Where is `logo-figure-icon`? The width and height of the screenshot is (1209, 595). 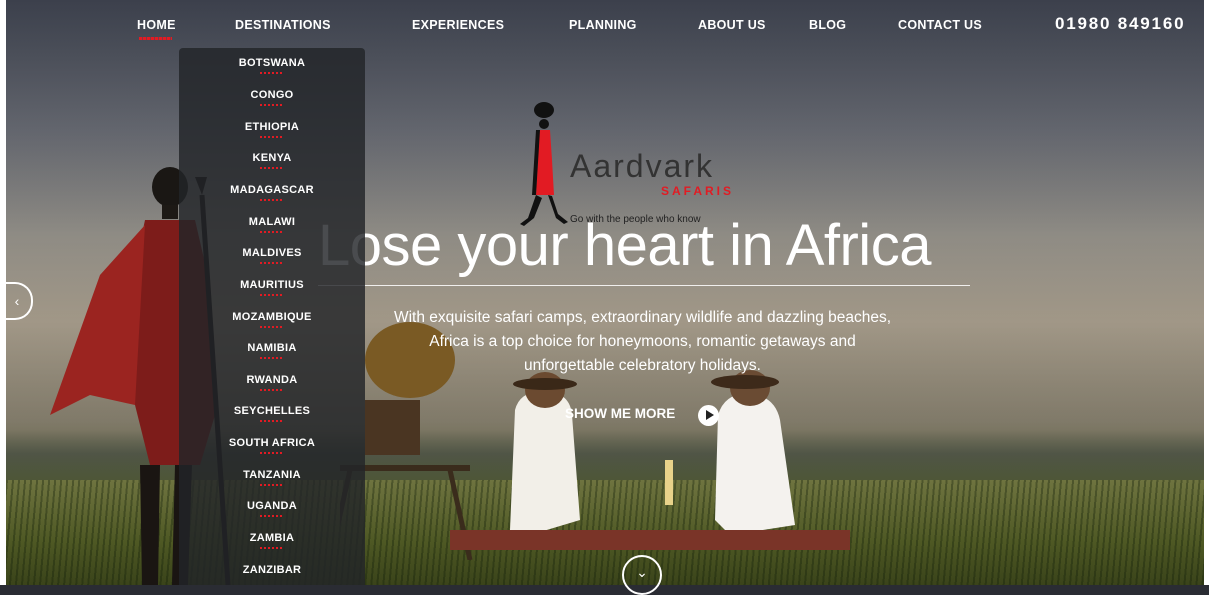
logo-figure-icon is located at coordinates (544, 164).